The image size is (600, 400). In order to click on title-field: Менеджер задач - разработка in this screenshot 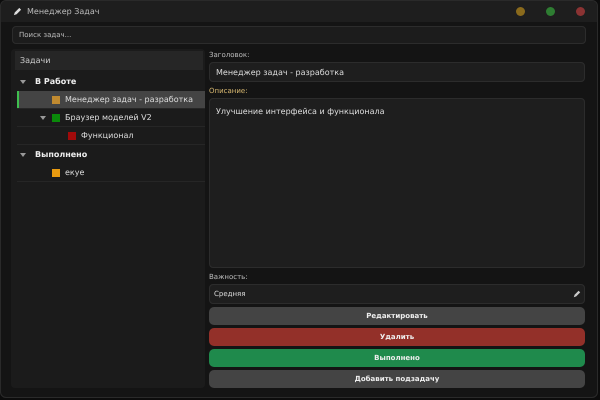, I will do `click(397, 72)`.